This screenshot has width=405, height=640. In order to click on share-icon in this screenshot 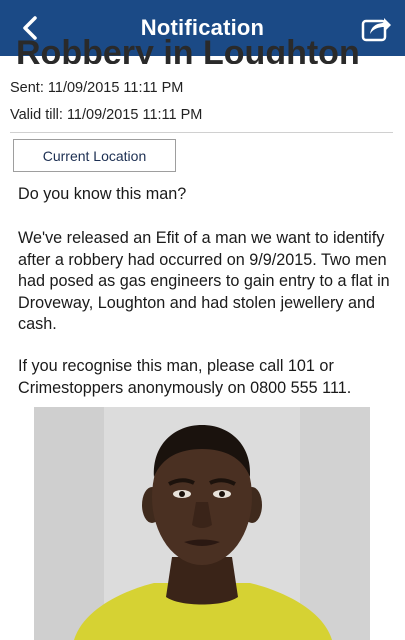, I will do `click(376, 30)`.